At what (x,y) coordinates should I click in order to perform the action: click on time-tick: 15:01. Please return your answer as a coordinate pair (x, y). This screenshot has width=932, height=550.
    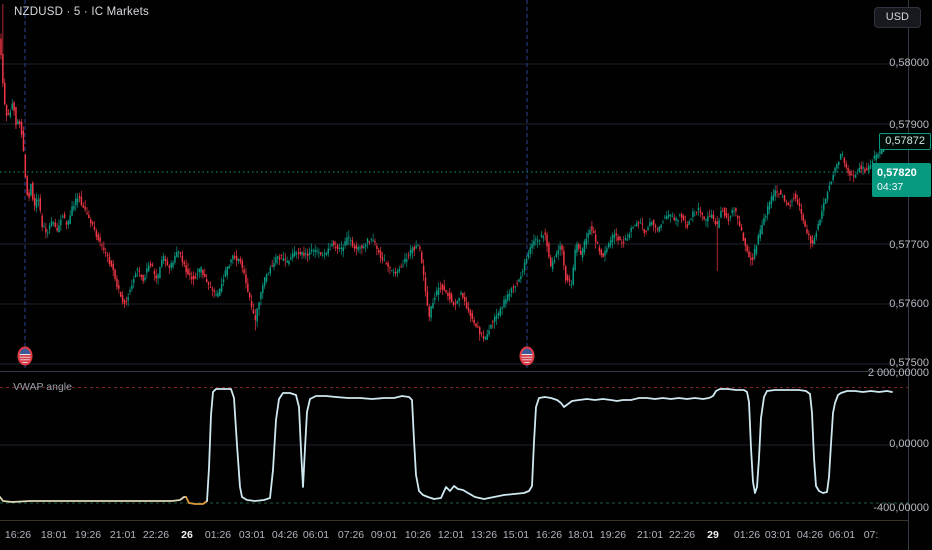
    Looking at the image, I should click on (516, 535).